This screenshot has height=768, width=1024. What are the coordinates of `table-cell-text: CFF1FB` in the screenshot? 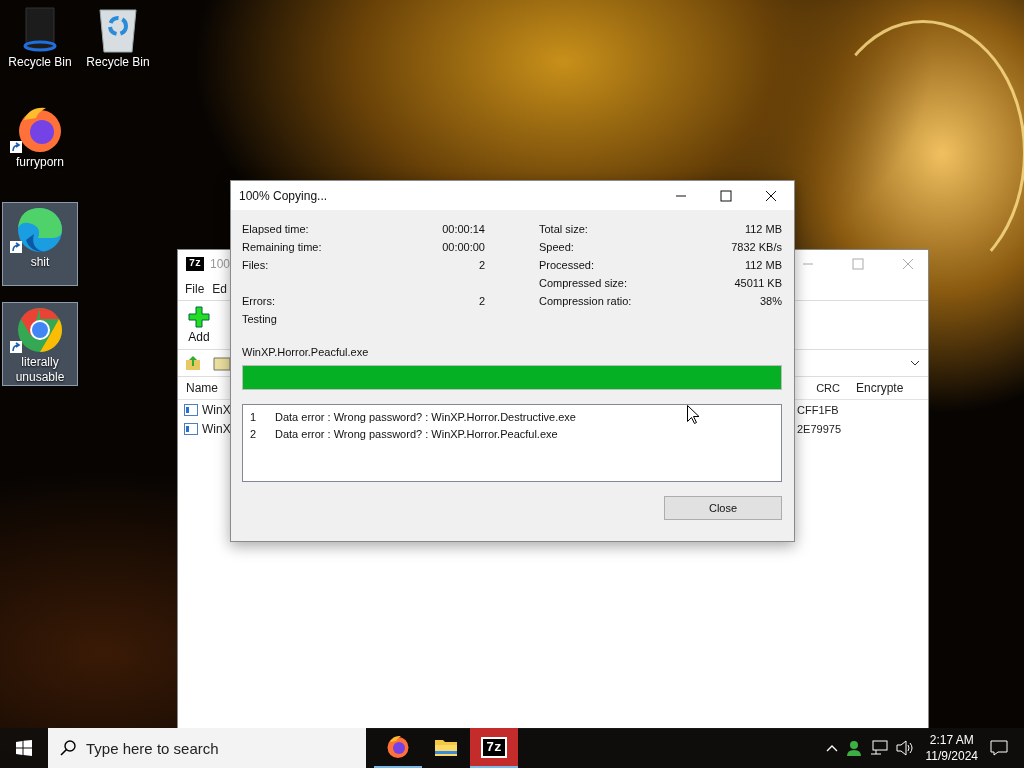 It's located at (818, 409).